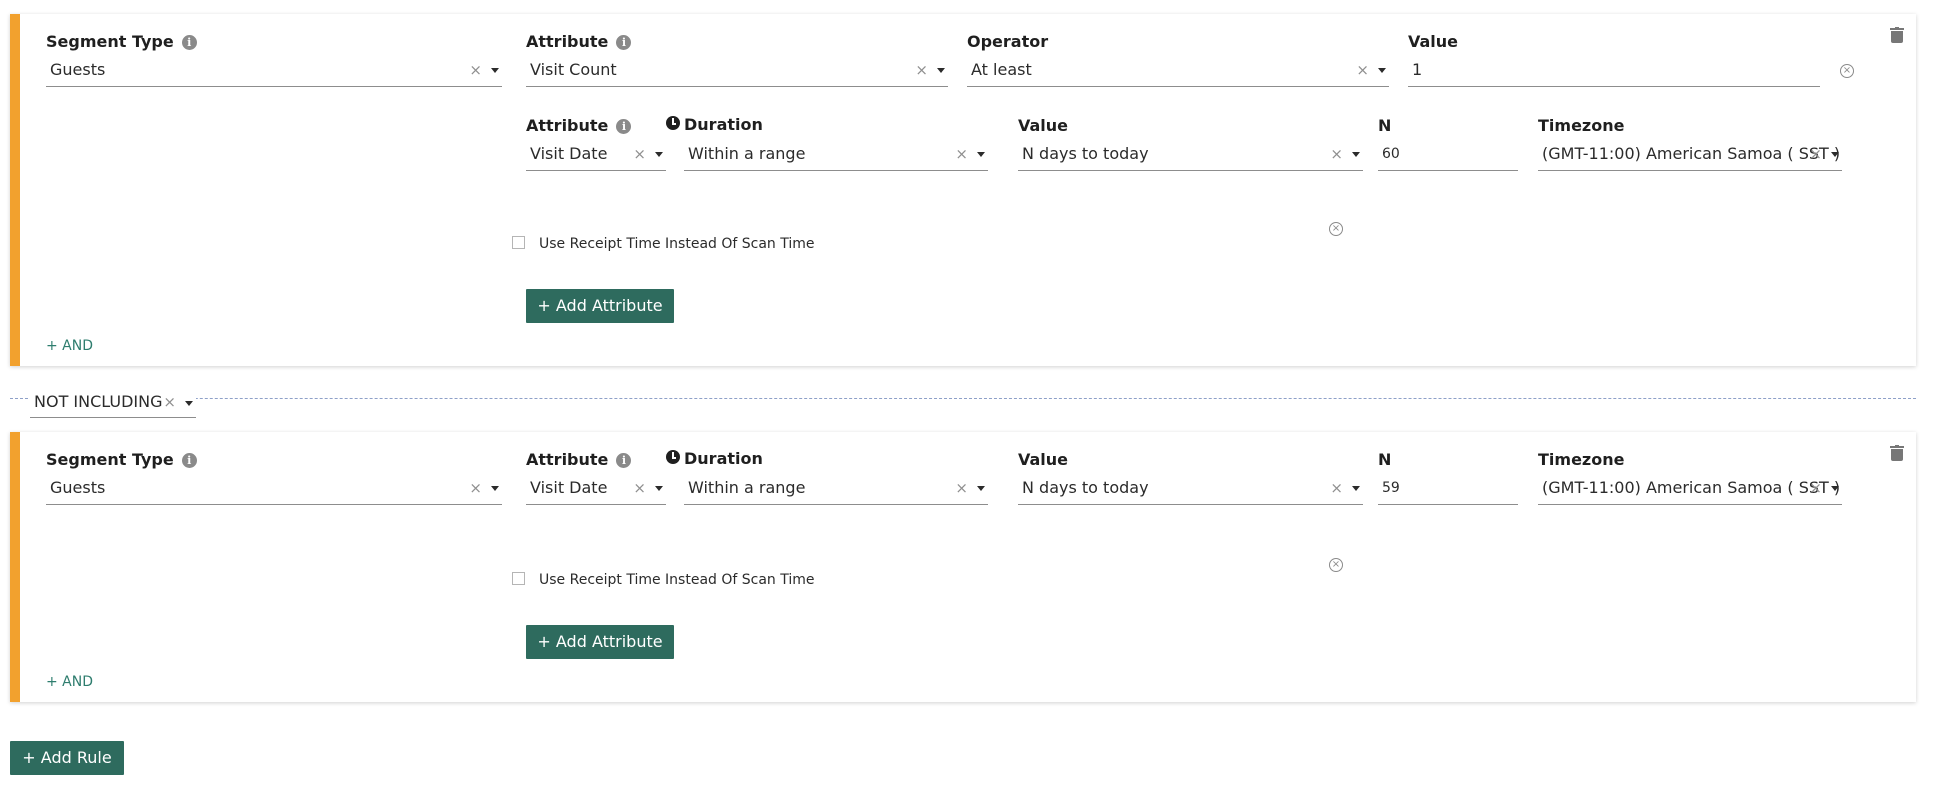  What do you see at coordinates (737, 71) in the screenshot?
I see `attribute-select: Visit Count ×` at bounding box center [737, 71].